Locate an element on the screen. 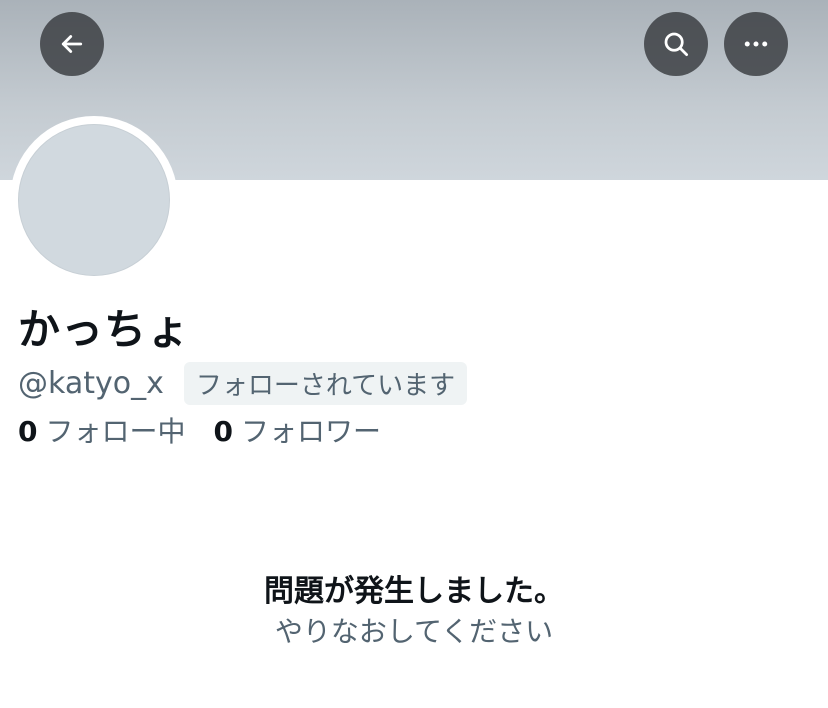  arrow-left-icon is located at coordinates (72, 44).